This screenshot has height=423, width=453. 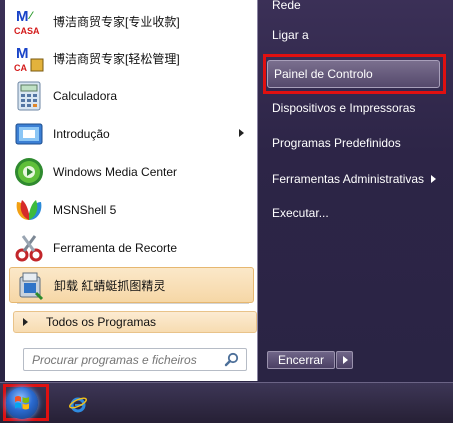 What do you see at coordinates (22, 403) in the screenshot?
I see `start-button-windows-icon` at bounding box center [22, 403].